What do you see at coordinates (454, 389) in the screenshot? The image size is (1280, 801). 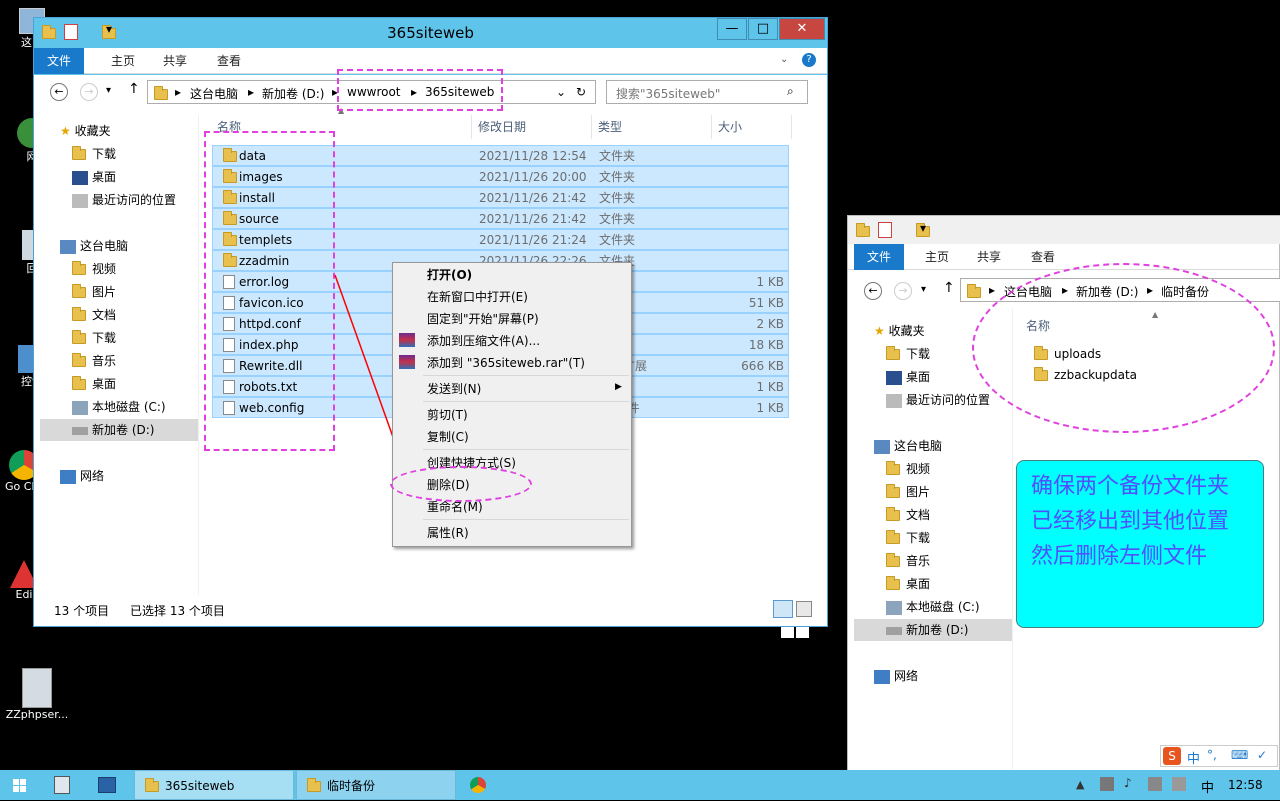 I see `menu-item-send-to: 发送到(N)` at bounding box center [454, 389].